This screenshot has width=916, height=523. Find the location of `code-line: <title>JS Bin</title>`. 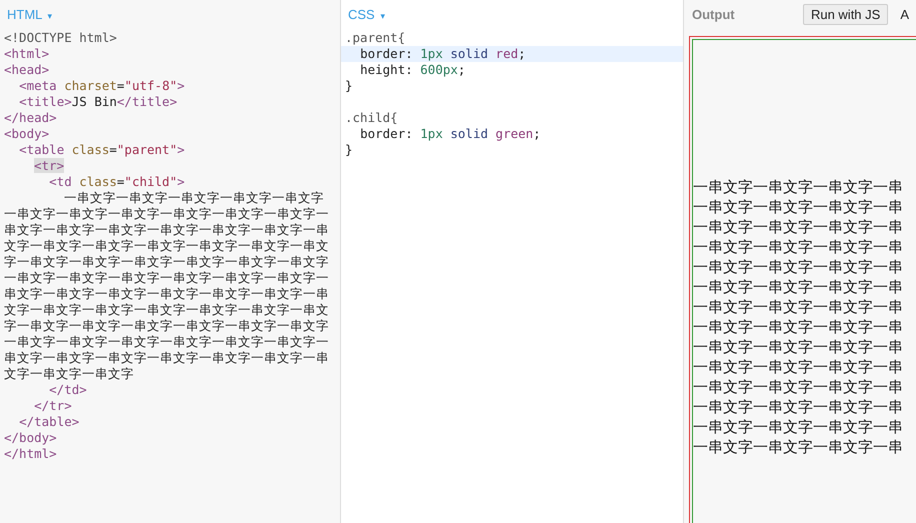

code-line: <title>JS Bin</title> is located at coordinates (98, 102).